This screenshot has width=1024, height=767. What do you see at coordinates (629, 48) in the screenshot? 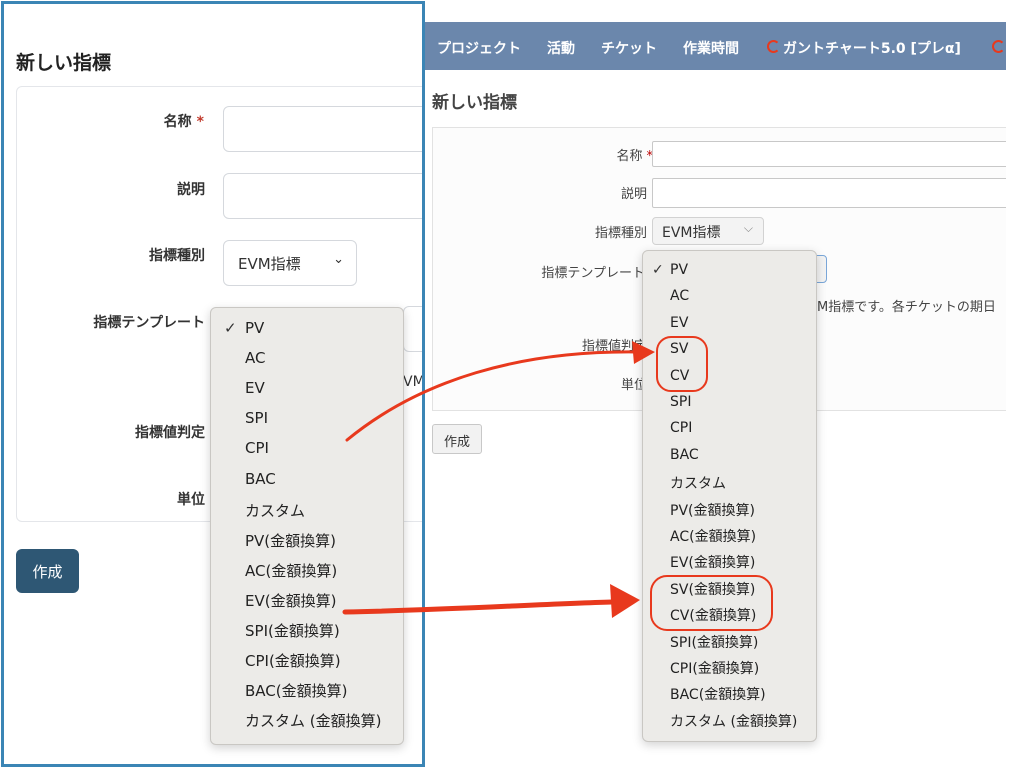
I see `nav-item-ticket: チケット` at bounding box center [629, 48].